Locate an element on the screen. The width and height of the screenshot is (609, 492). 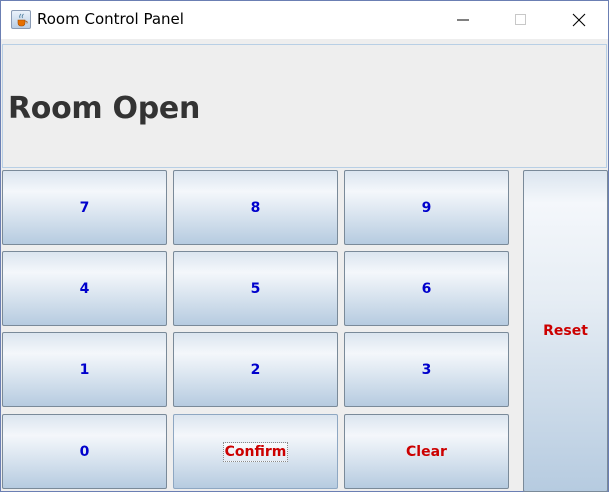
key-9-button: 9 is located at coordinates (426, 207).